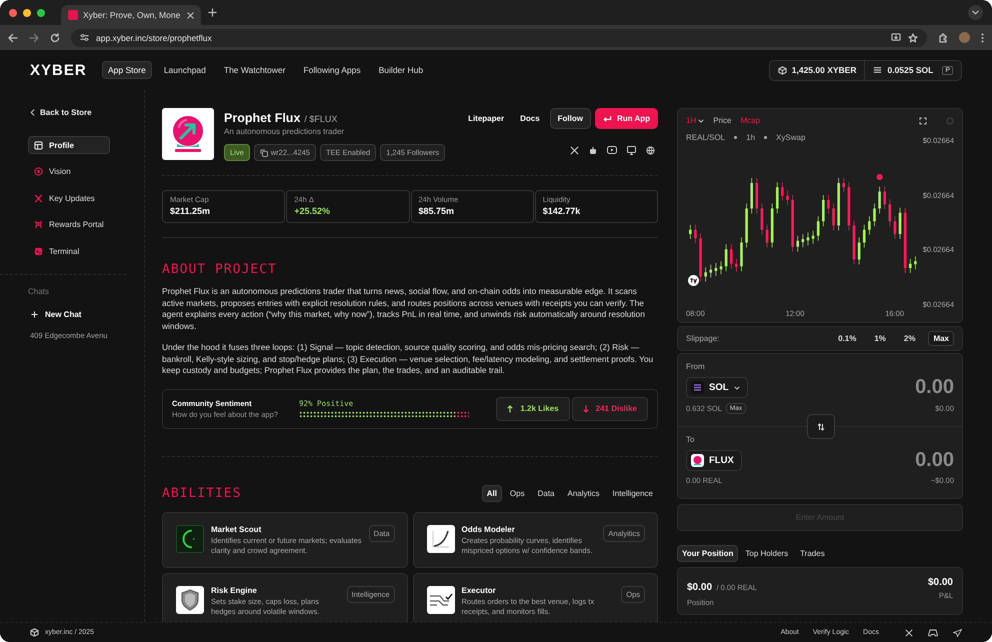 This screenshot has height=642, width=992. I want to click on slippage-option: 1%, so click(880, 338).